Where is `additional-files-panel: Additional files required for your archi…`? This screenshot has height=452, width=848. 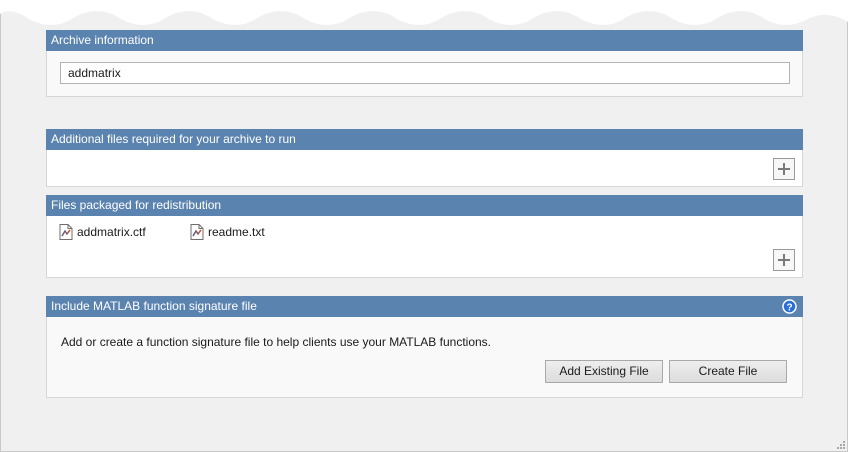 additional-files-panel: Additional files required for your archi… is located at coordinates (424, 158).